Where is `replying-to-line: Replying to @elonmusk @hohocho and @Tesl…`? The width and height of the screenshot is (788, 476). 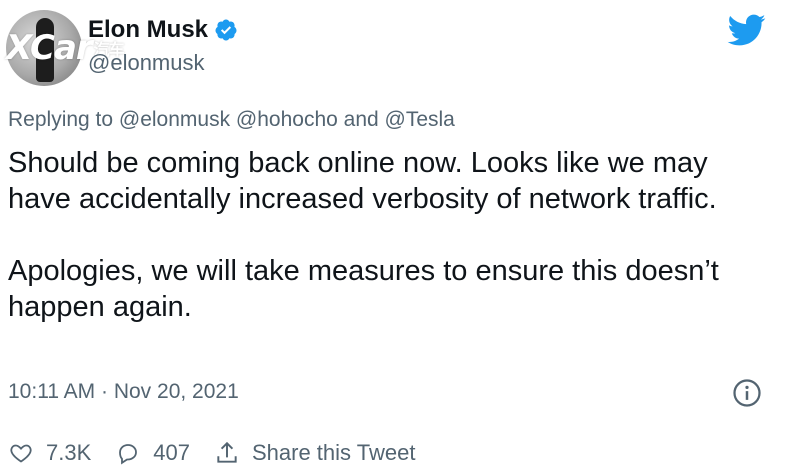 replying-to-line: Replying to @elonmusk @hohocho and @Tesl… is located at coordinates (231, 120).